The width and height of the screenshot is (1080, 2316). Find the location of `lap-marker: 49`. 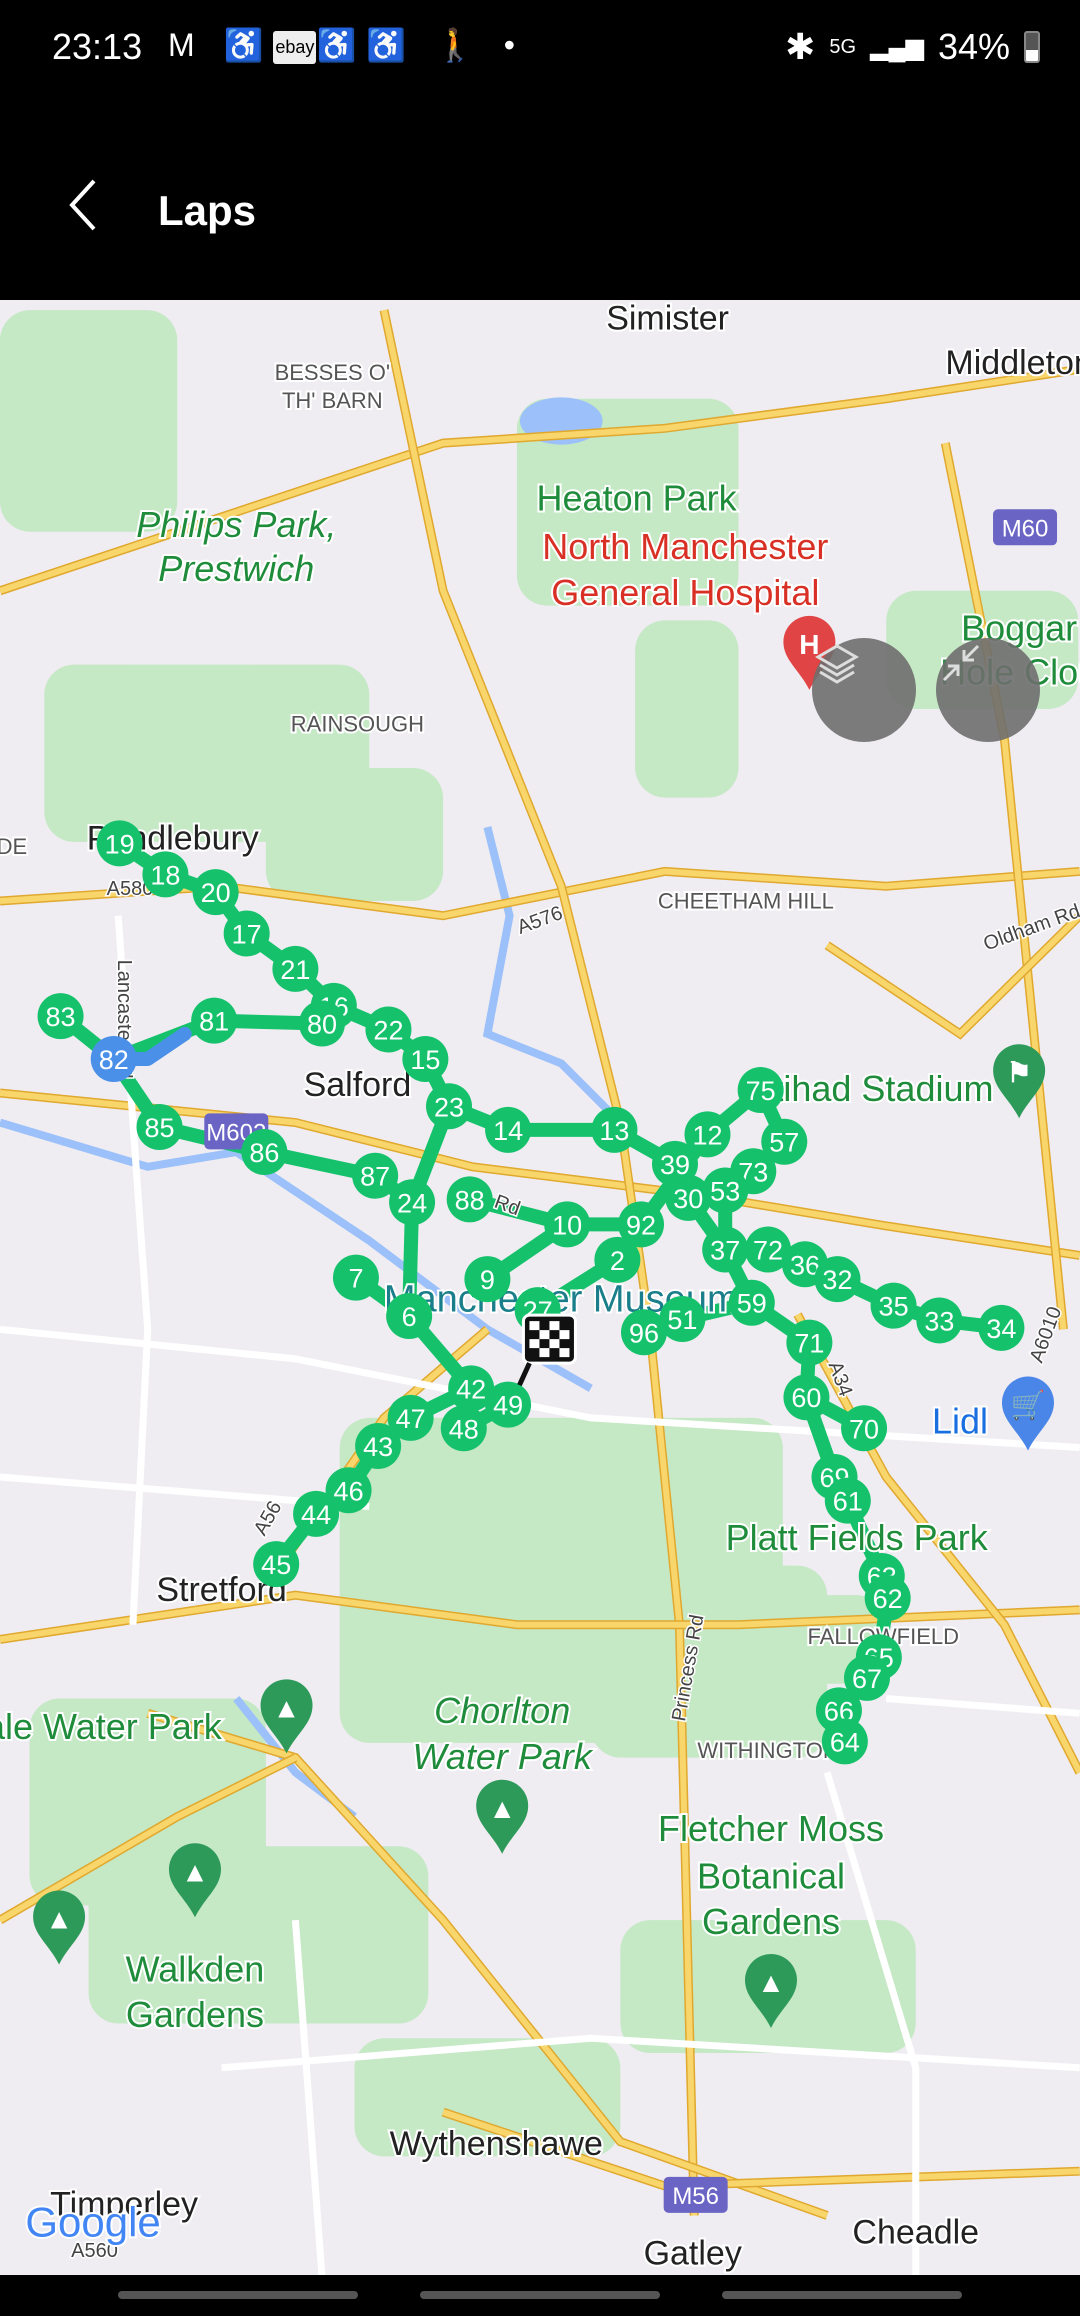

lap-marker: 49 is located at coordinates (508, 1404).